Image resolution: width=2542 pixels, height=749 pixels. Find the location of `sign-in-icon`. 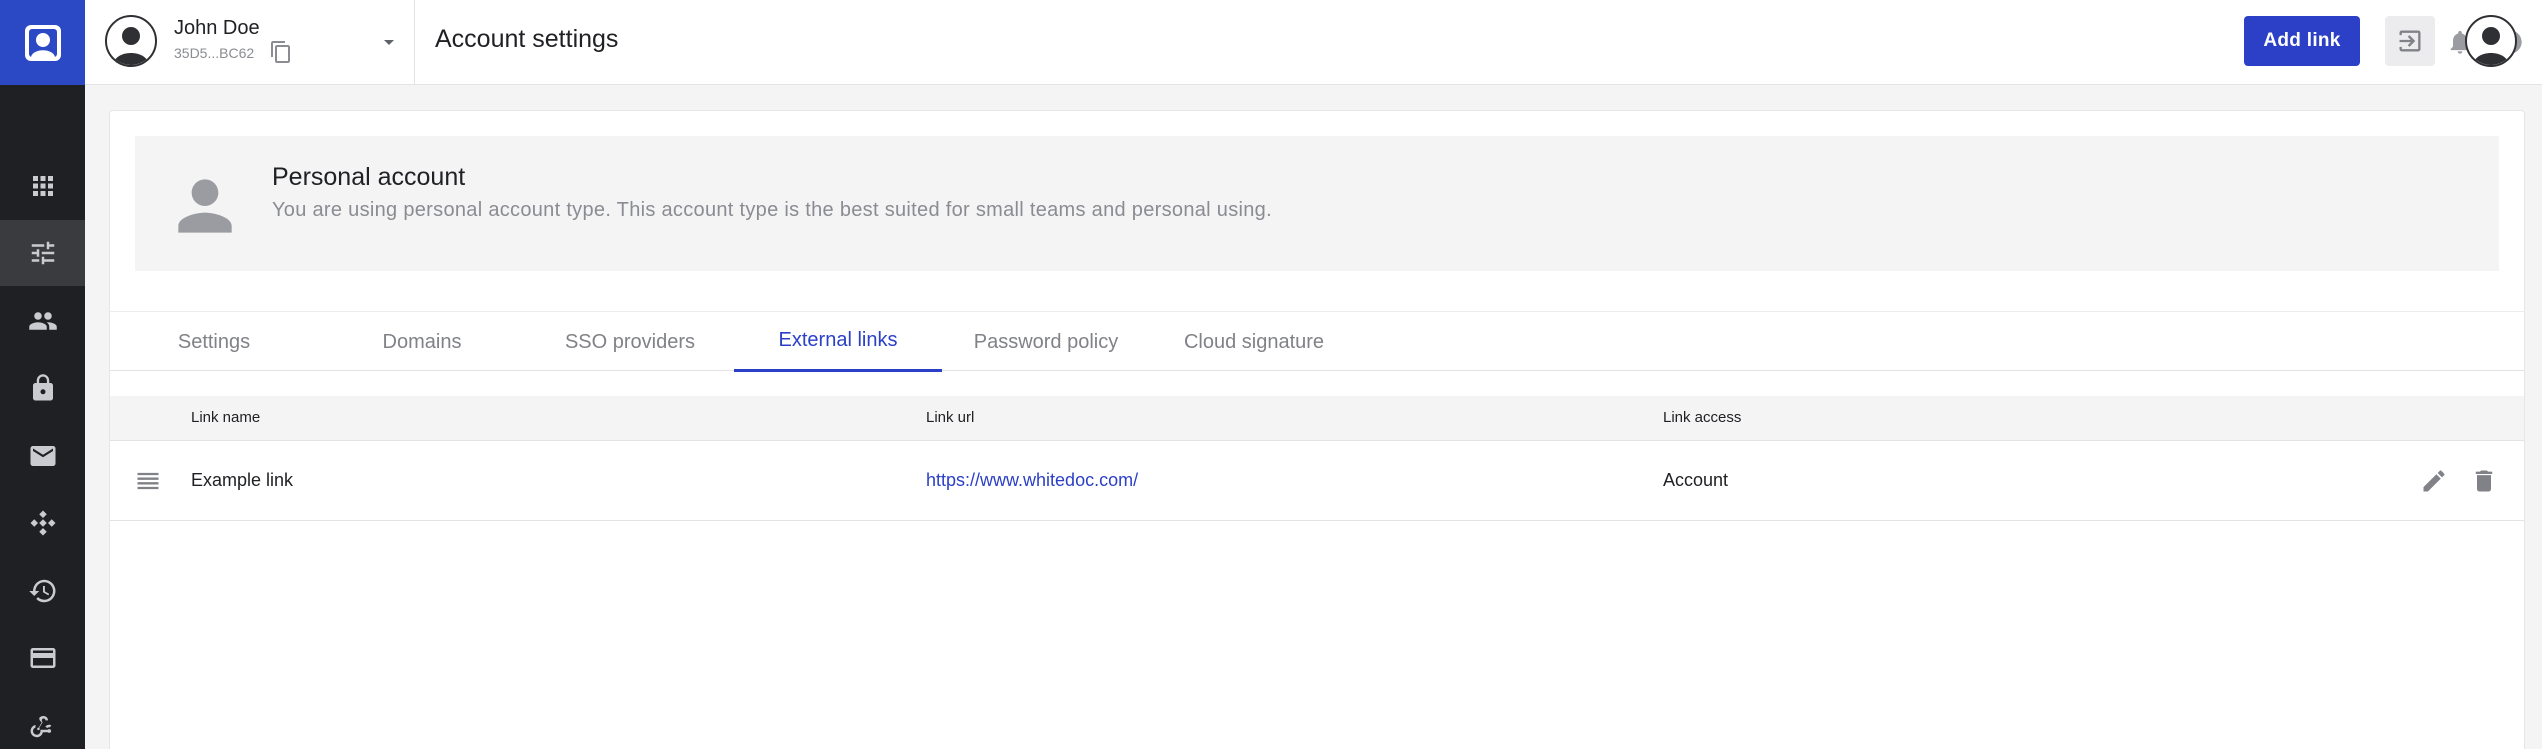

sign-in-icon is located at coordinates (2410, 41).